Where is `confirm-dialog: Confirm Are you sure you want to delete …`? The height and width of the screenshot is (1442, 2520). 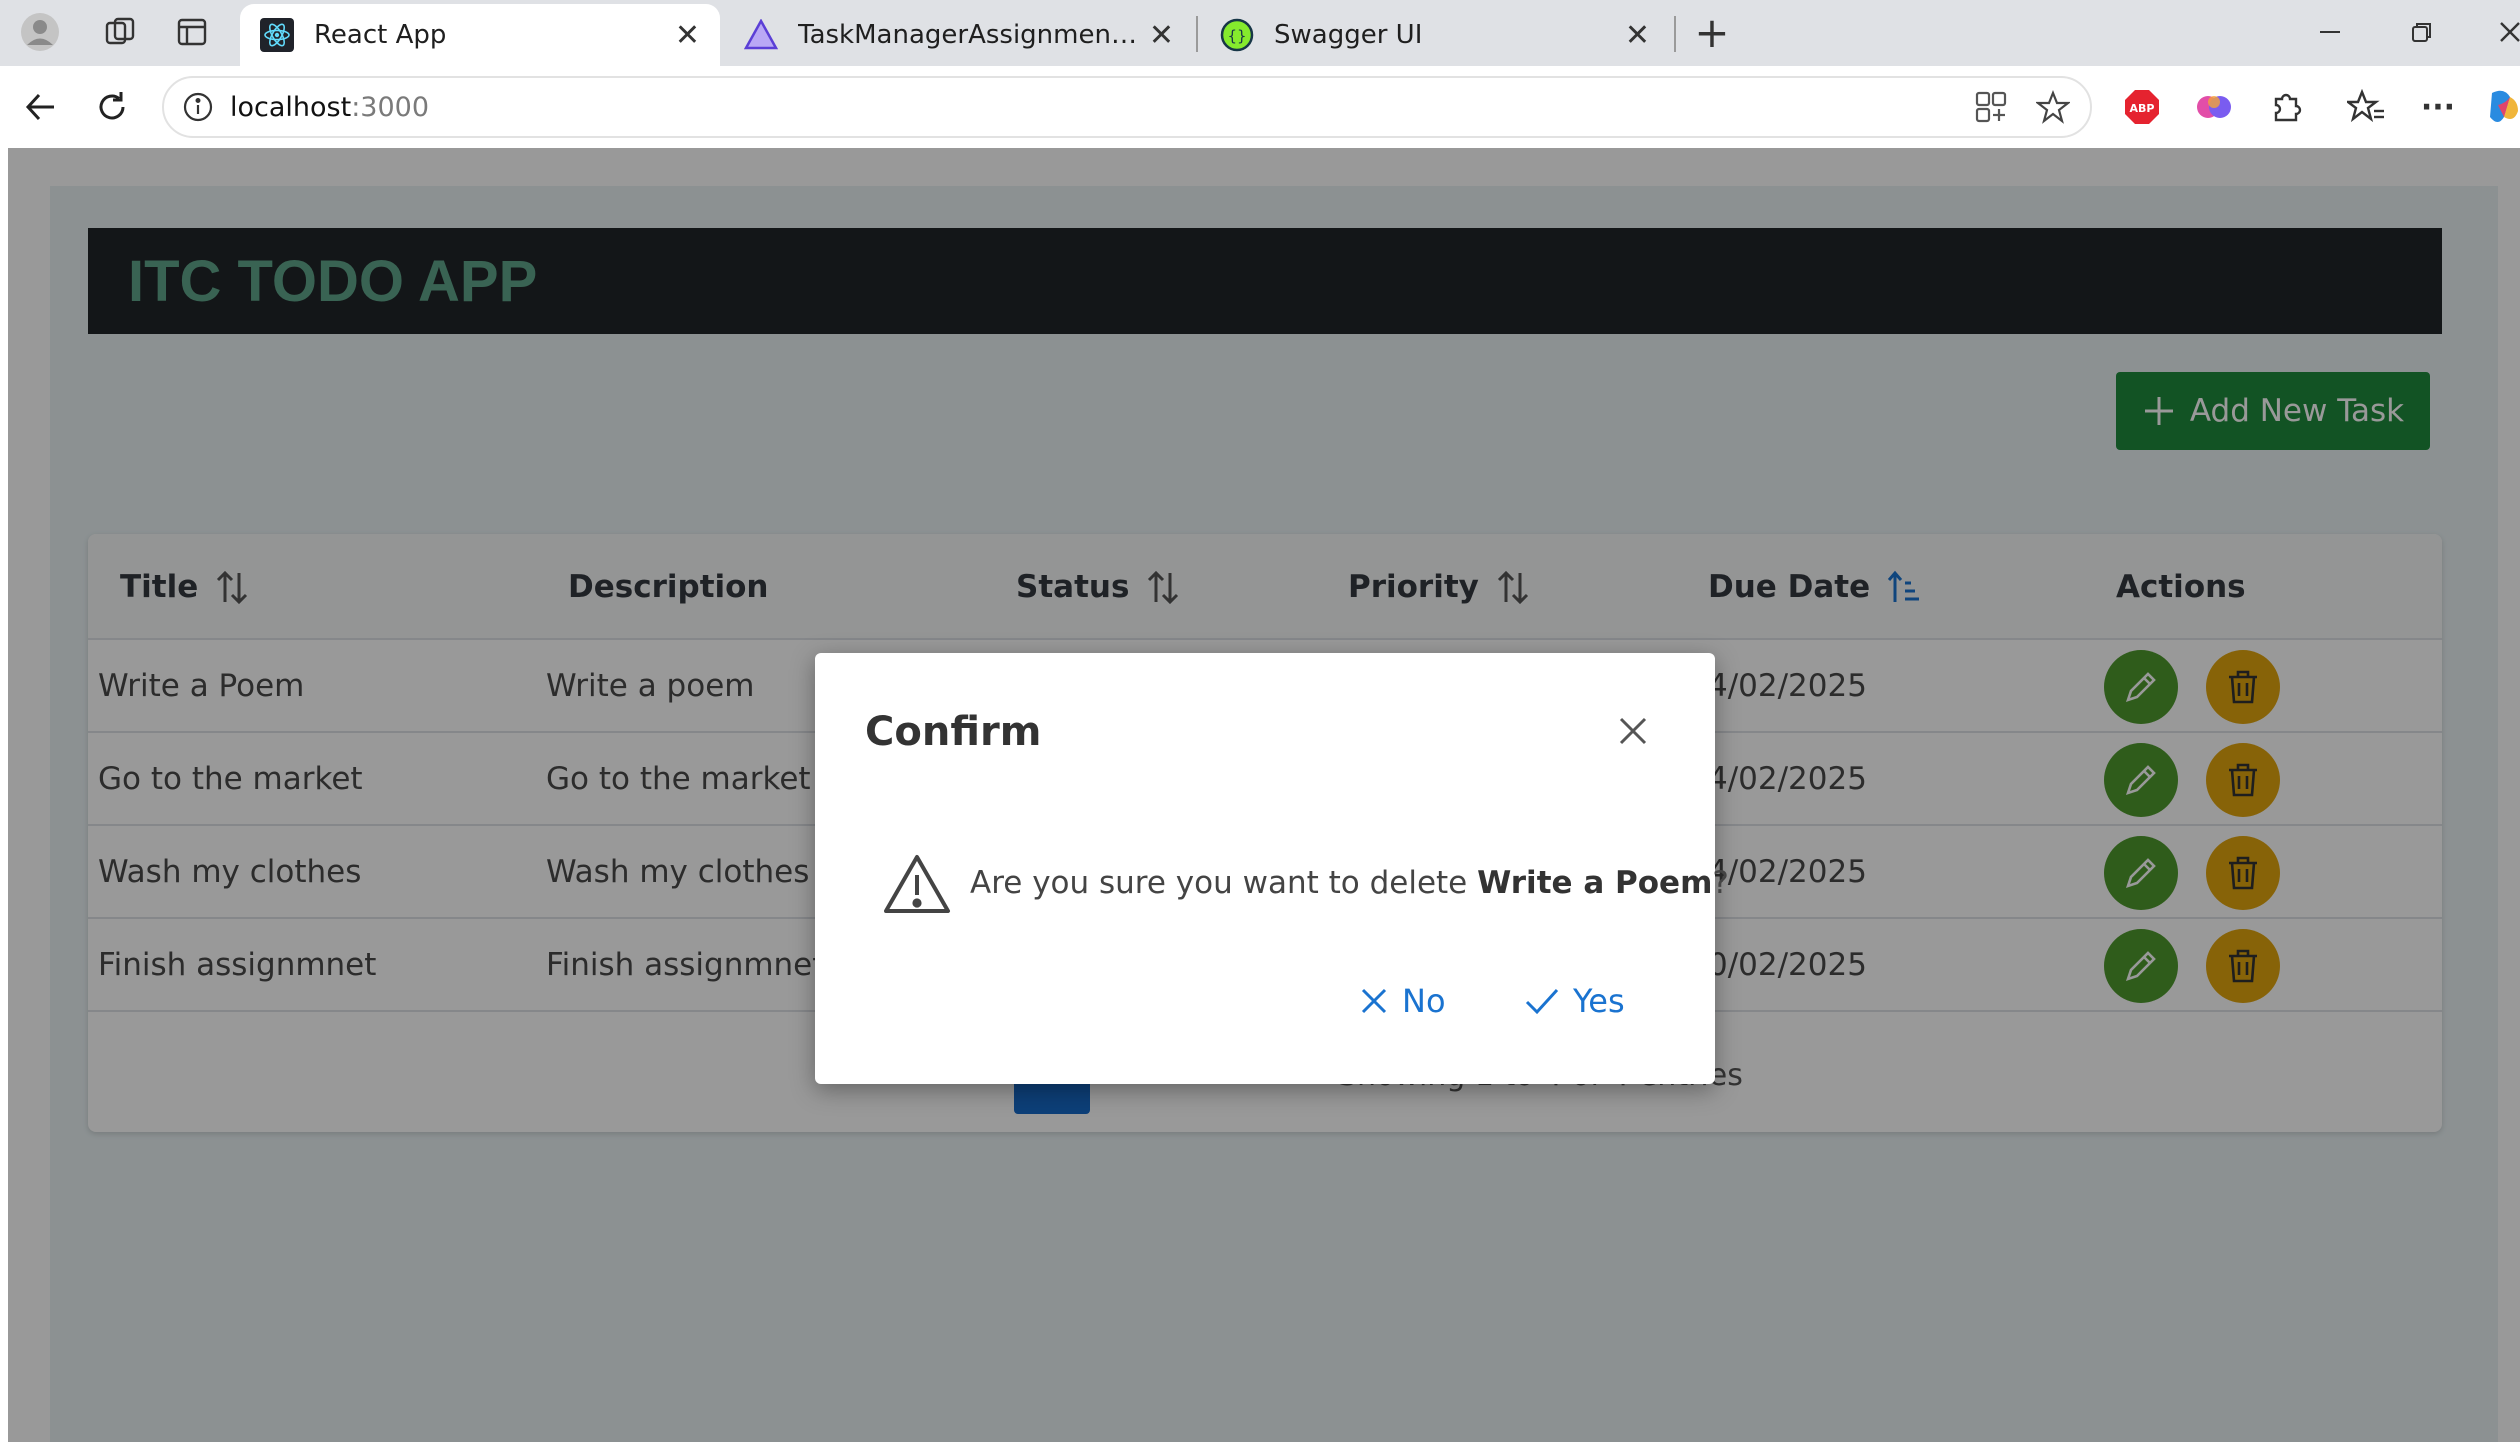
confirm-dialog: Confirm Are you sure you want to delete … is located at coordinates (1272, 868).